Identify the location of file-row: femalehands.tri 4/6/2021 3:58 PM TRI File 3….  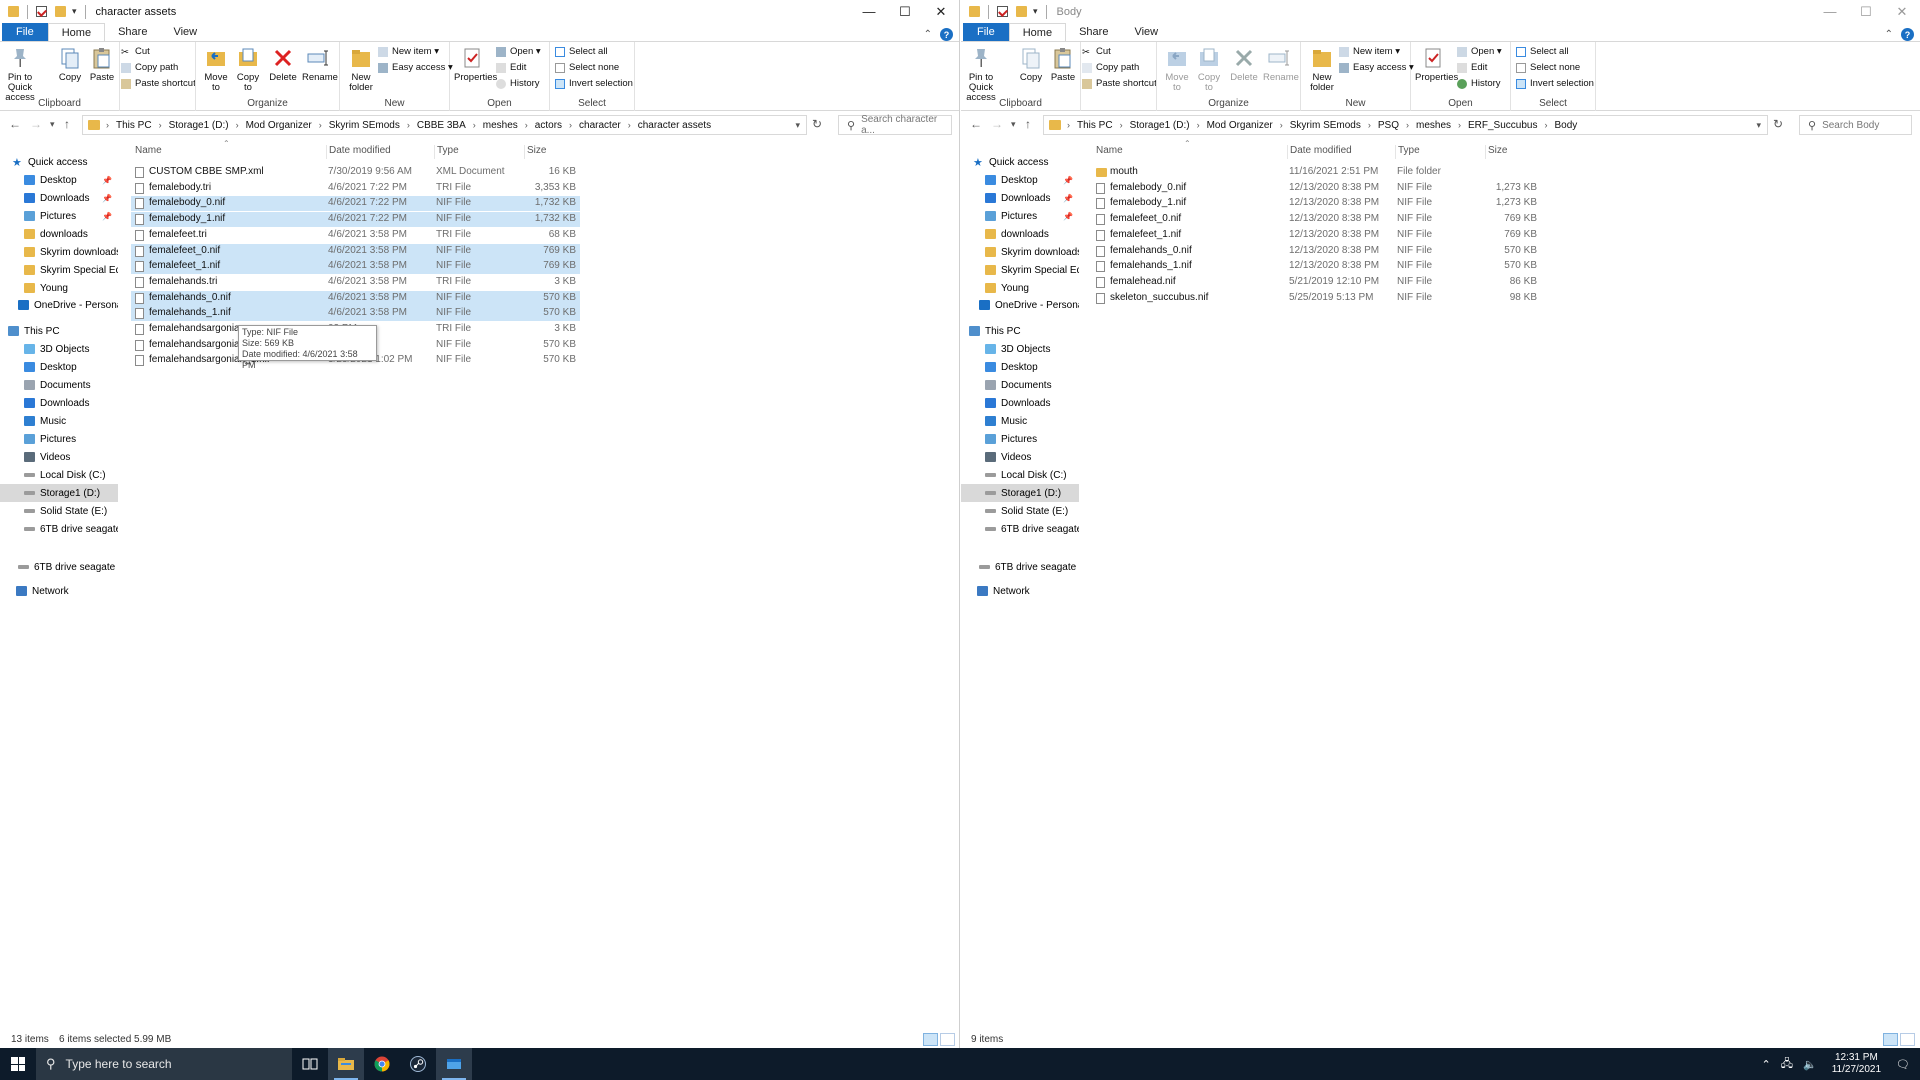
(355, 282).